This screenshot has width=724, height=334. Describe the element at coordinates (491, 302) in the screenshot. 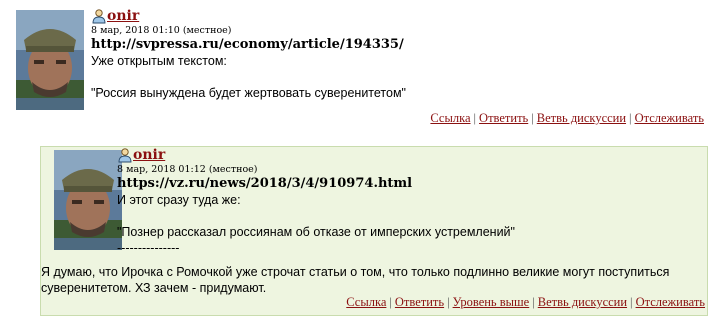

I see `parent-button: Уровень выше` at that location.